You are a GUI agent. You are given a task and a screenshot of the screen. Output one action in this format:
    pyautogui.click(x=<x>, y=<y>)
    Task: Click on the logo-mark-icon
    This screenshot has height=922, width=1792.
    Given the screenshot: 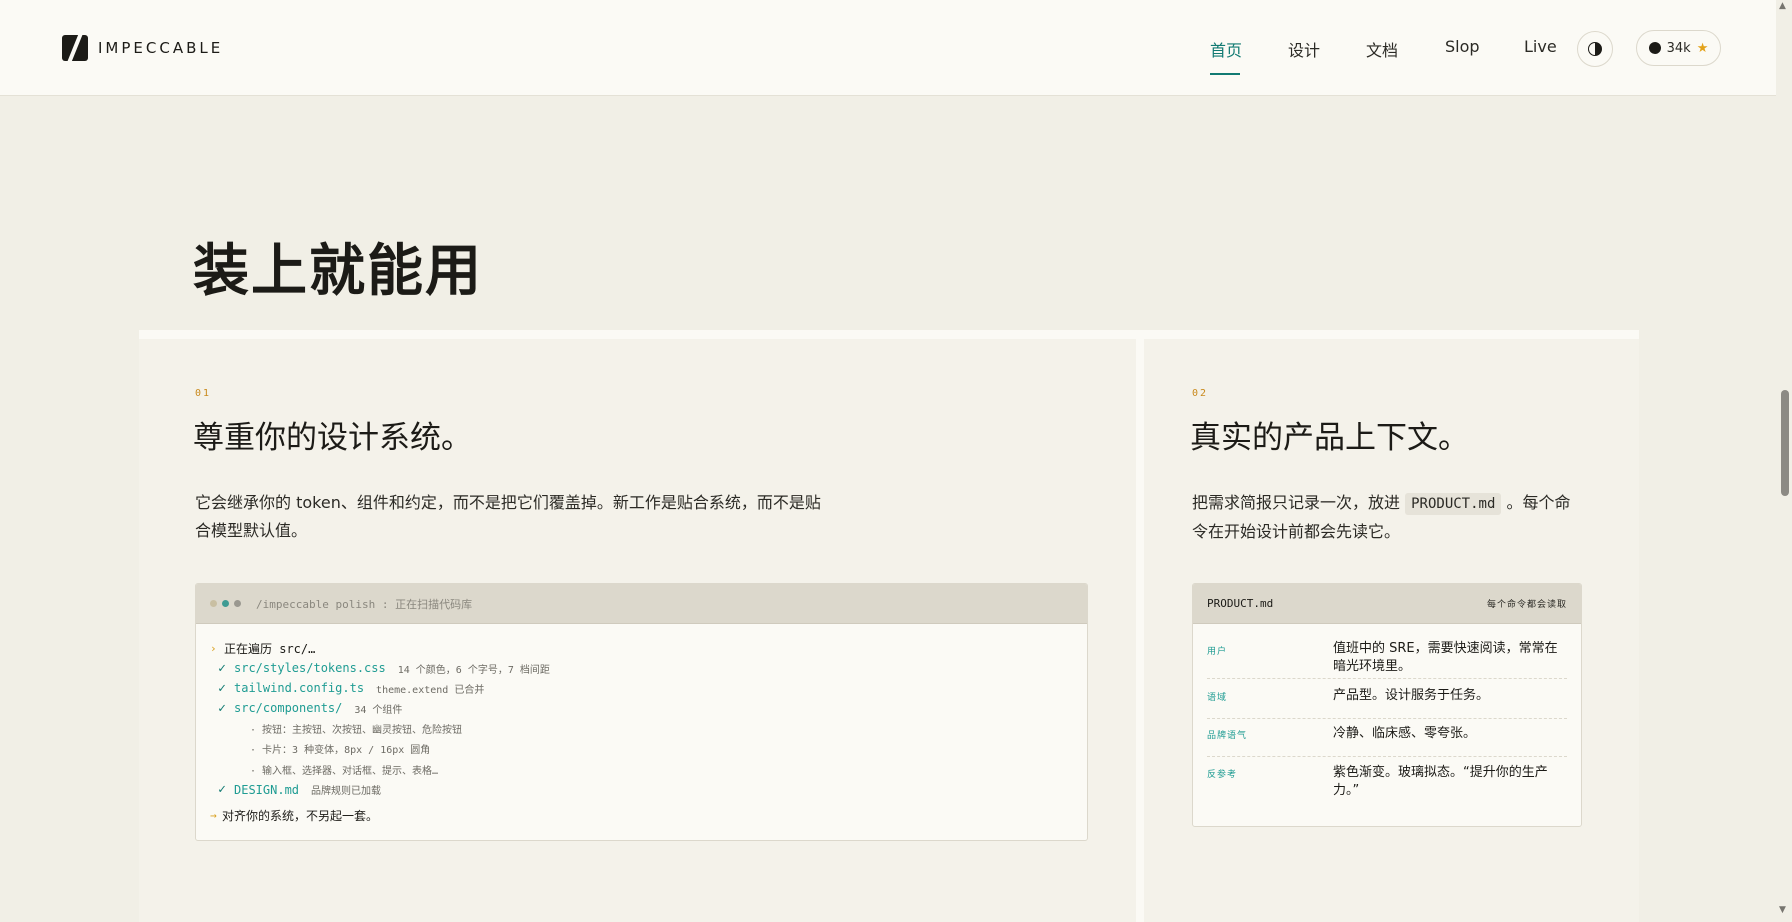 What is the action you would take?
    pyautogui.click(x=75, y=48)
    